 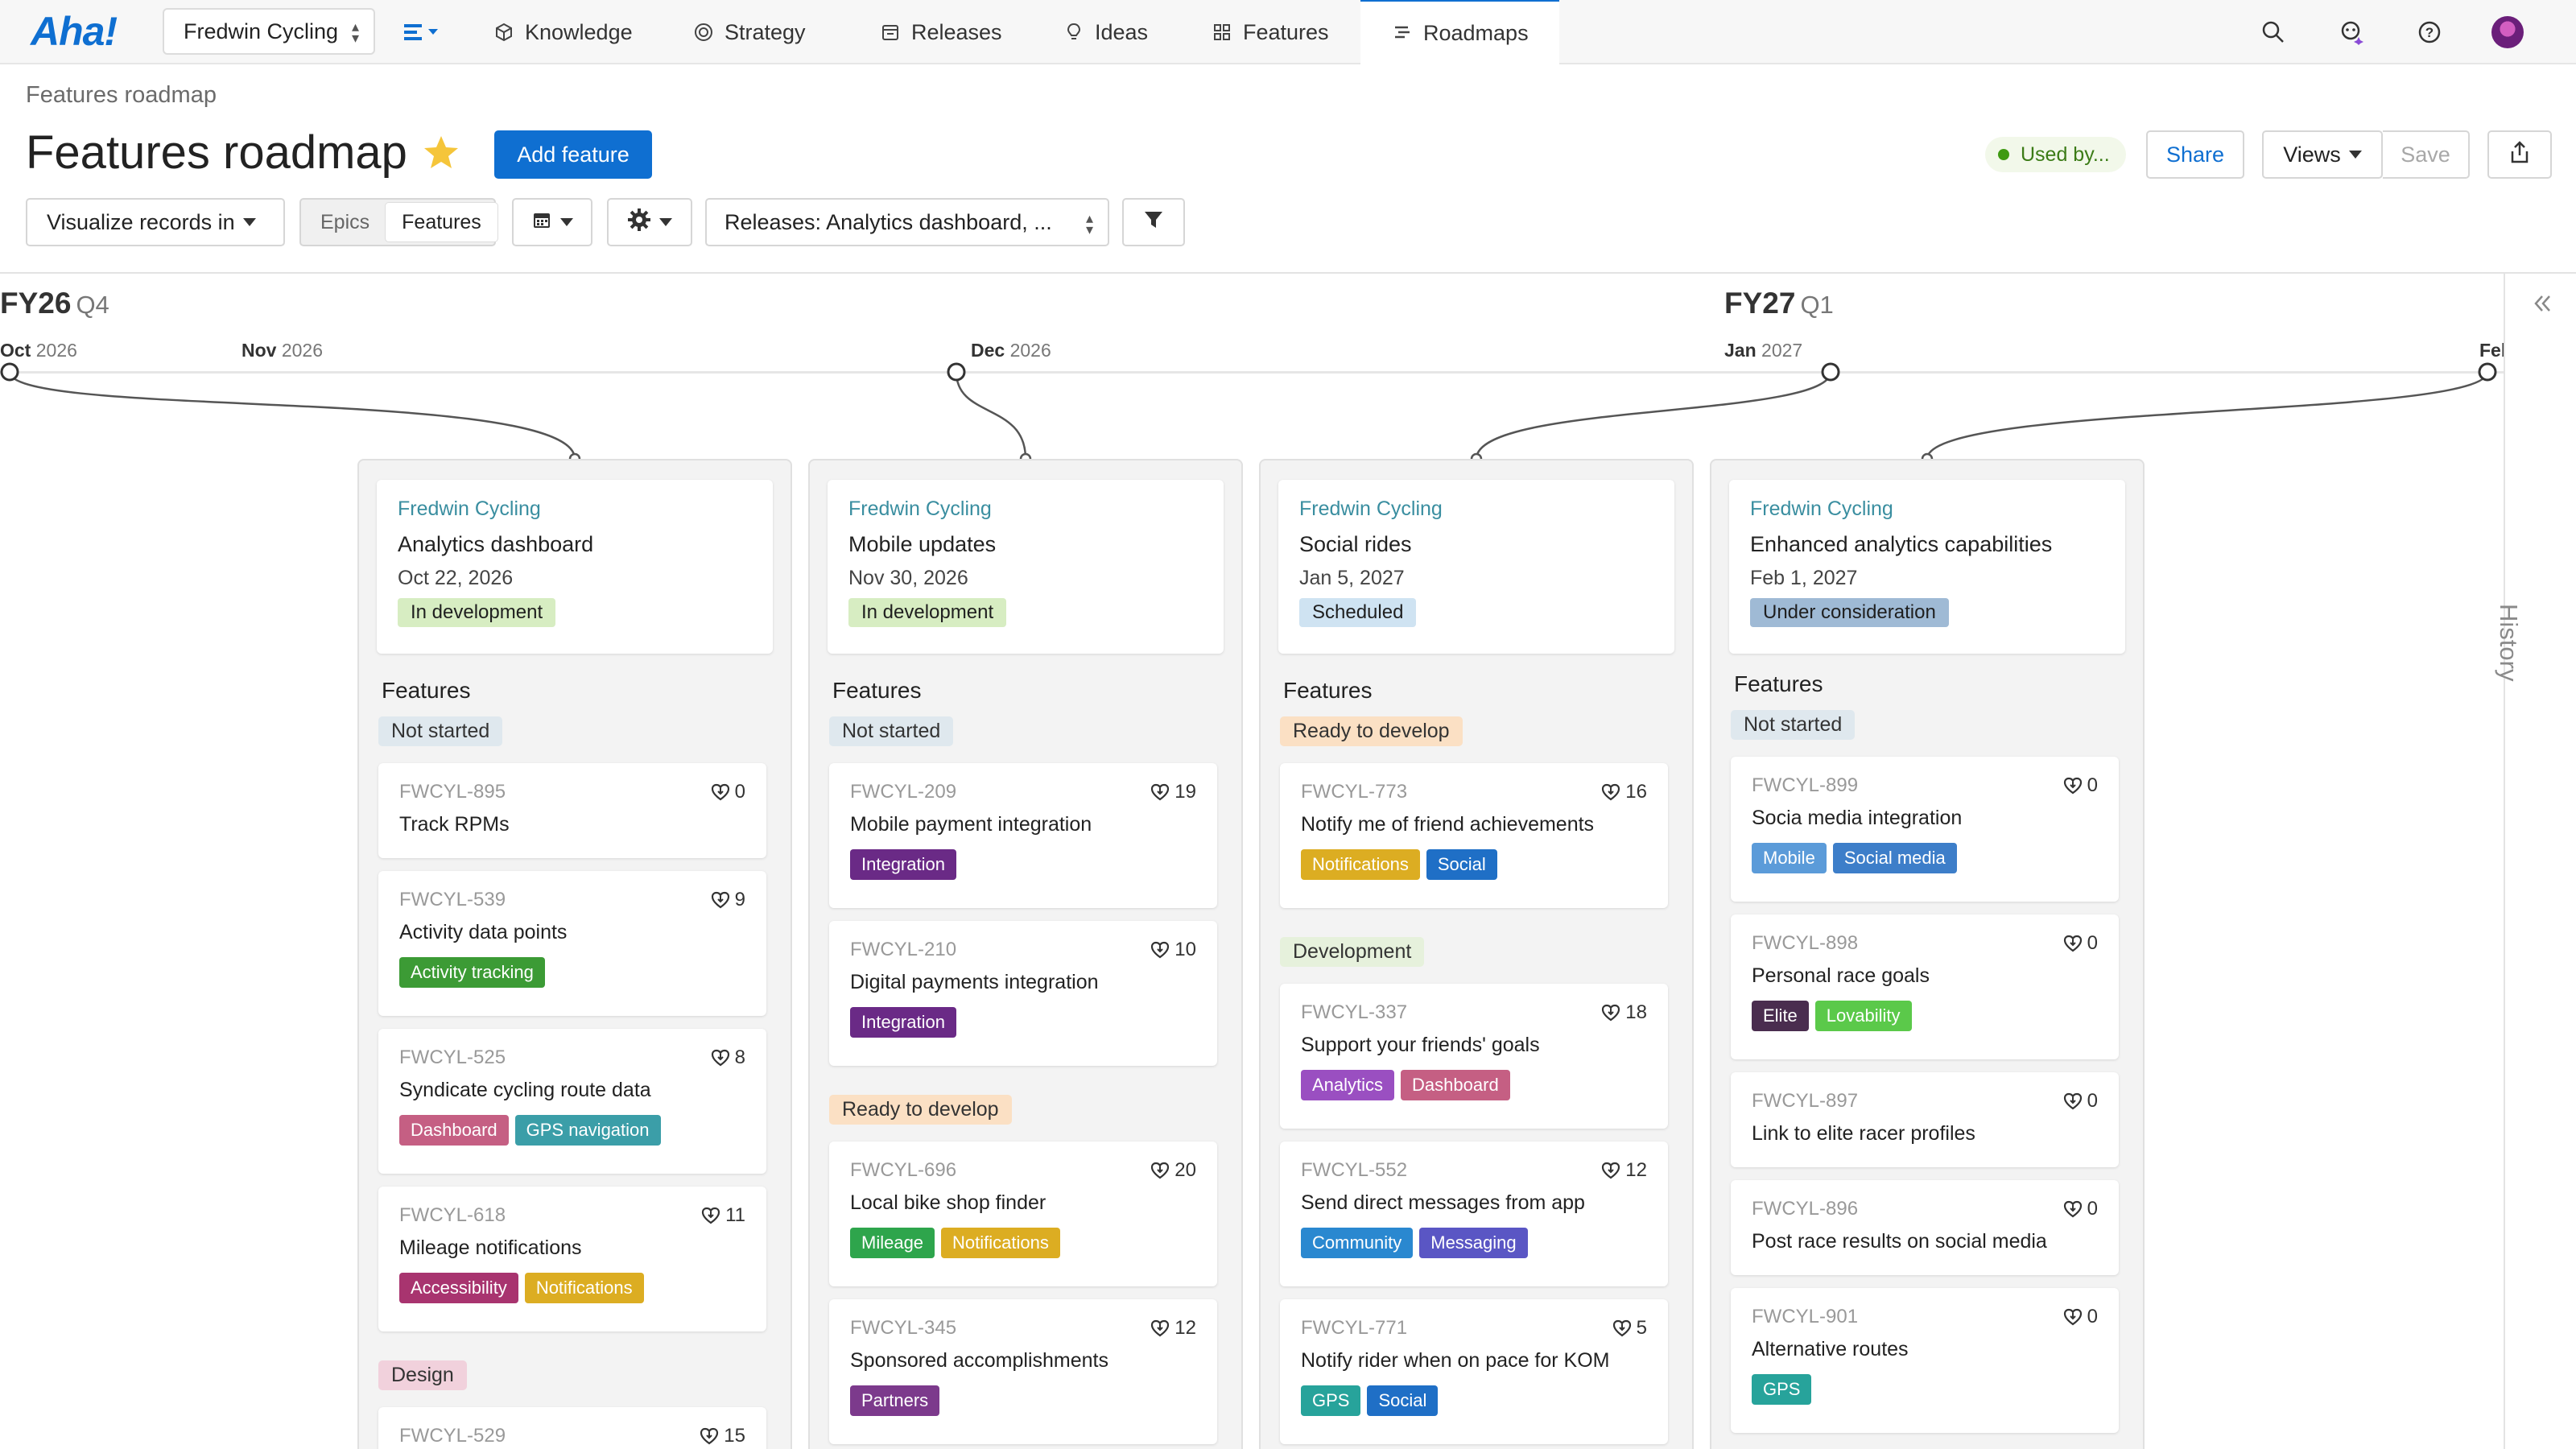 I want to click on help-icon: ?, so click(x=2429, y=32).